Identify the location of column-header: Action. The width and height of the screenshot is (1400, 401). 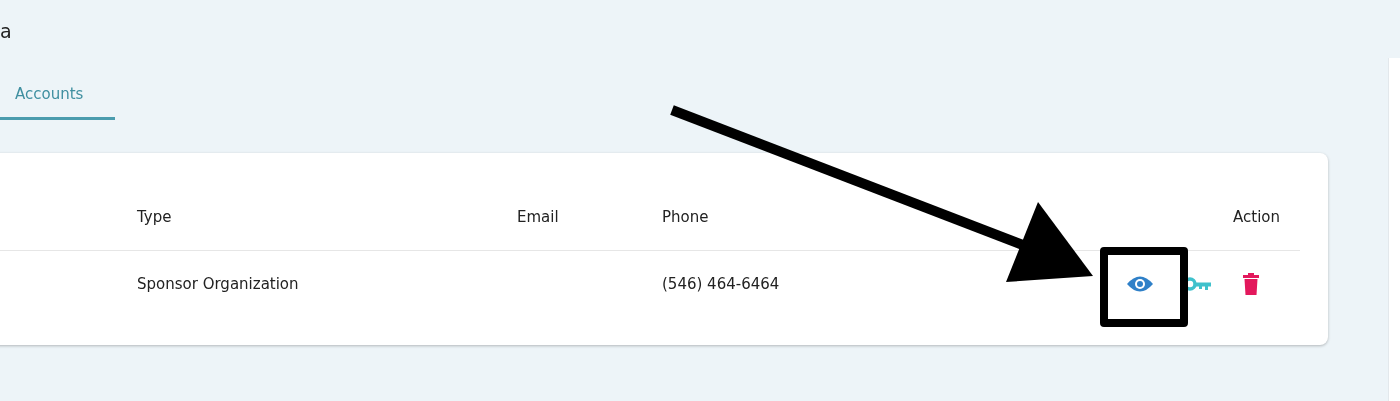
(1256, 216).